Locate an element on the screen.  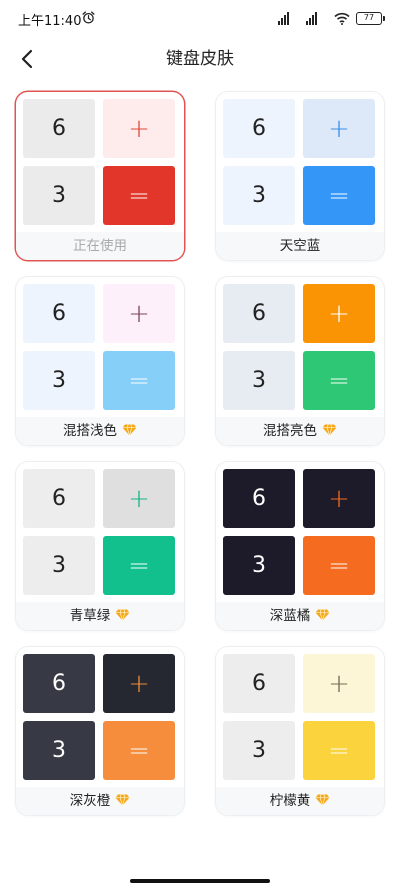
status-icons: 77 is located at coordinates (331, 18).